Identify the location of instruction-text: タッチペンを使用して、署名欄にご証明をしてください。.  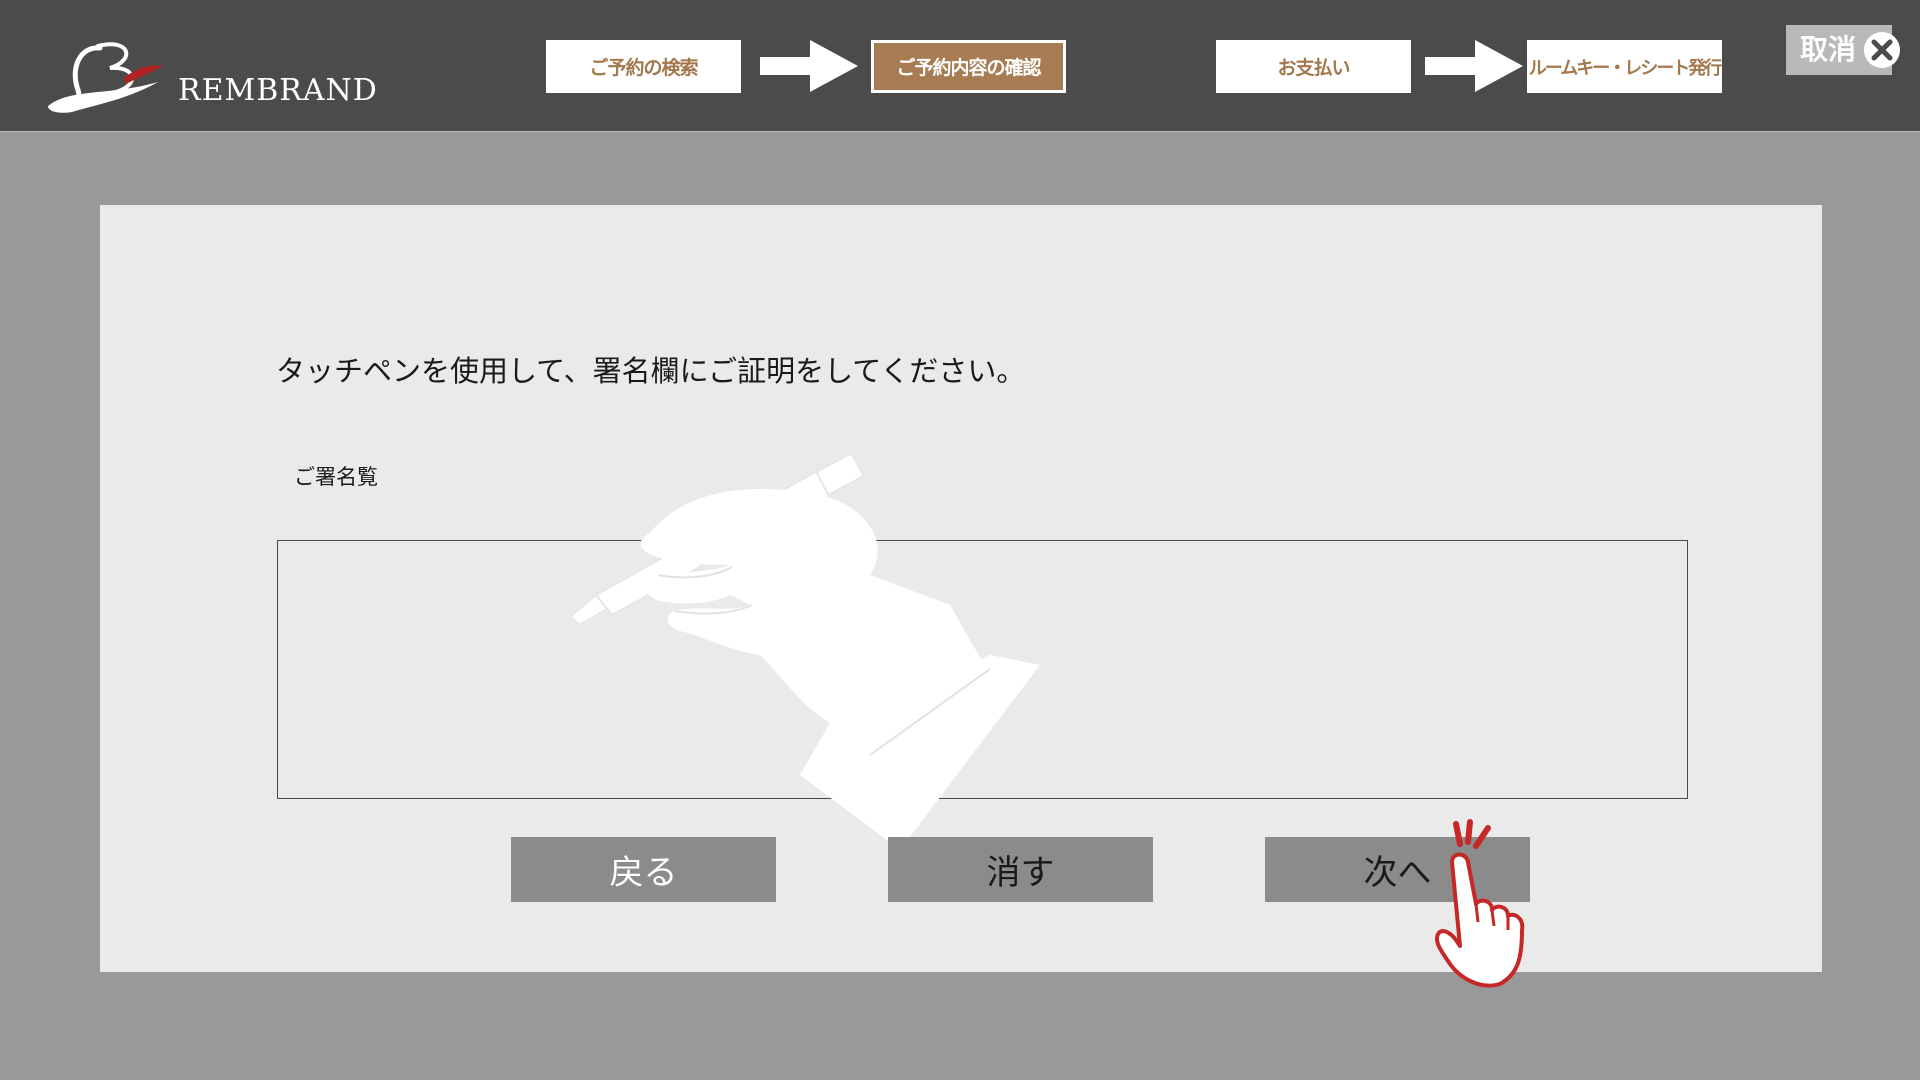
(651, 371).